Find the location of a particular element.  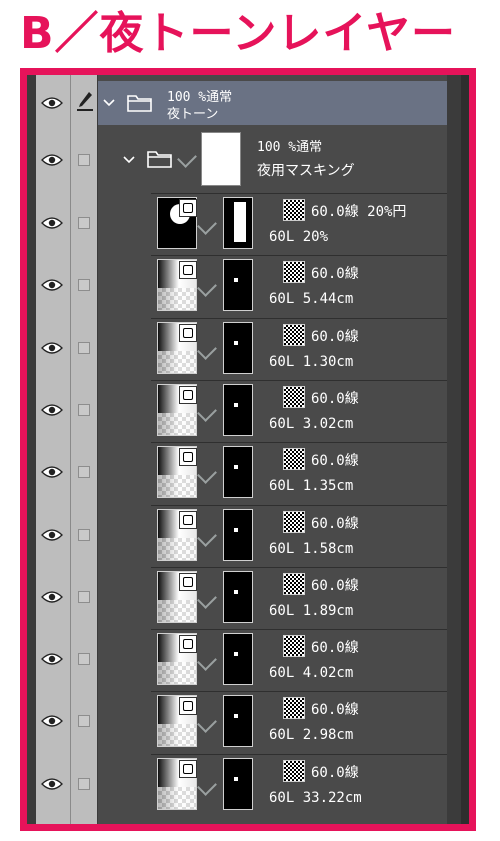

tone-layer-row: 60.0線 60L 2.98cm is located at coordinates (248, 721).